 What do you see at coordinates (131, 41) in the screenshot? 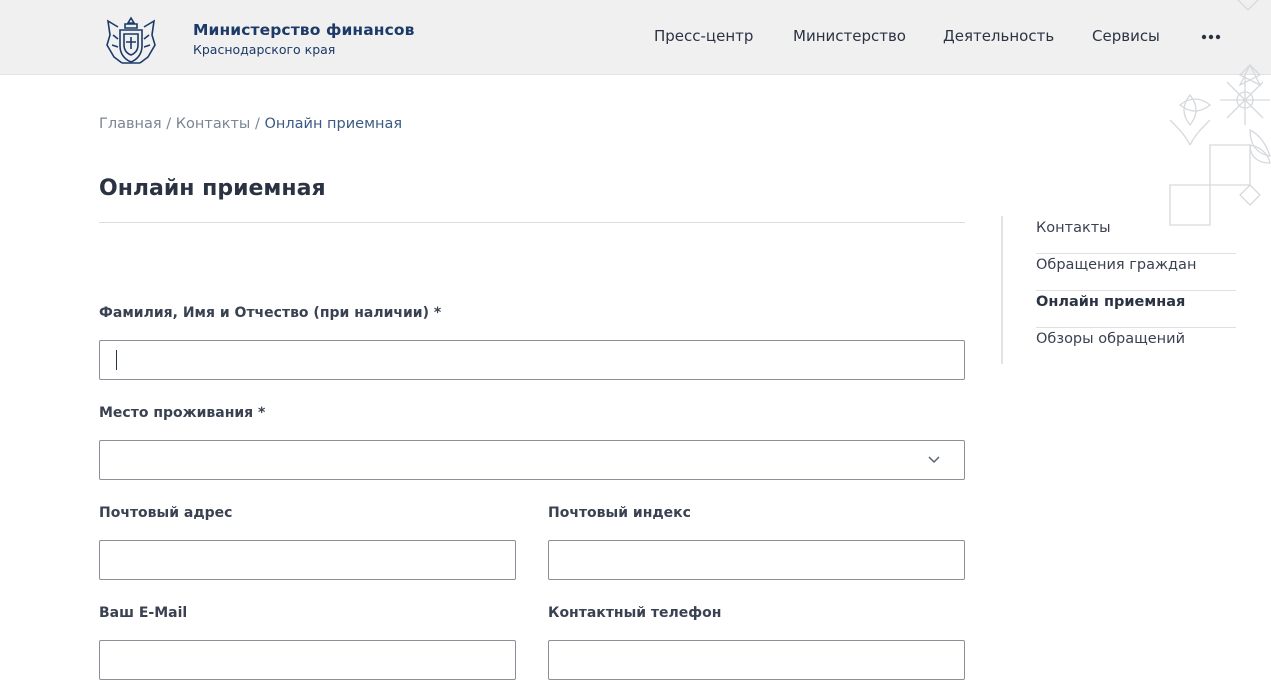
I see `coat-of-arms-logo` at bounding box center [131, 41].